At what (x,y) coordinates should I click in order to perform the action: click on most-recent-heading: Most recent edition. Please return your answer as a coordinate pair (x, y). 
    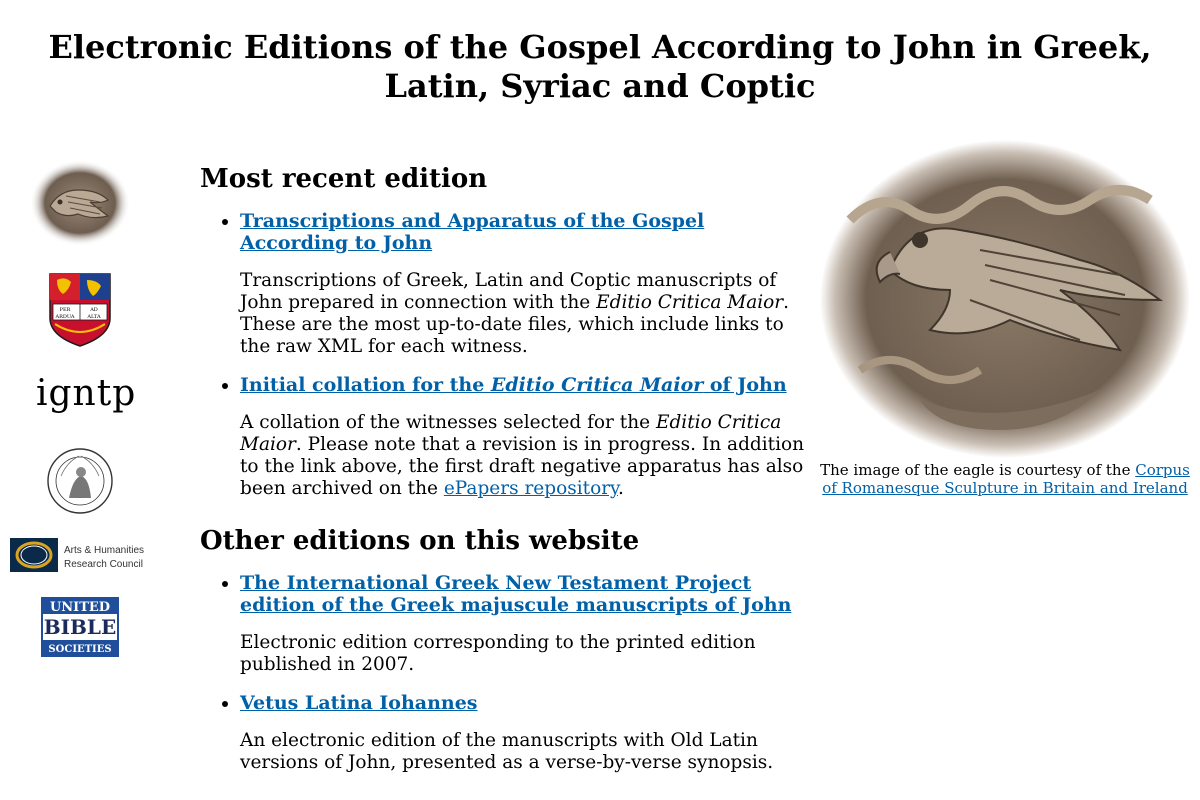
    Looking at the image, I should click on (344, 179).